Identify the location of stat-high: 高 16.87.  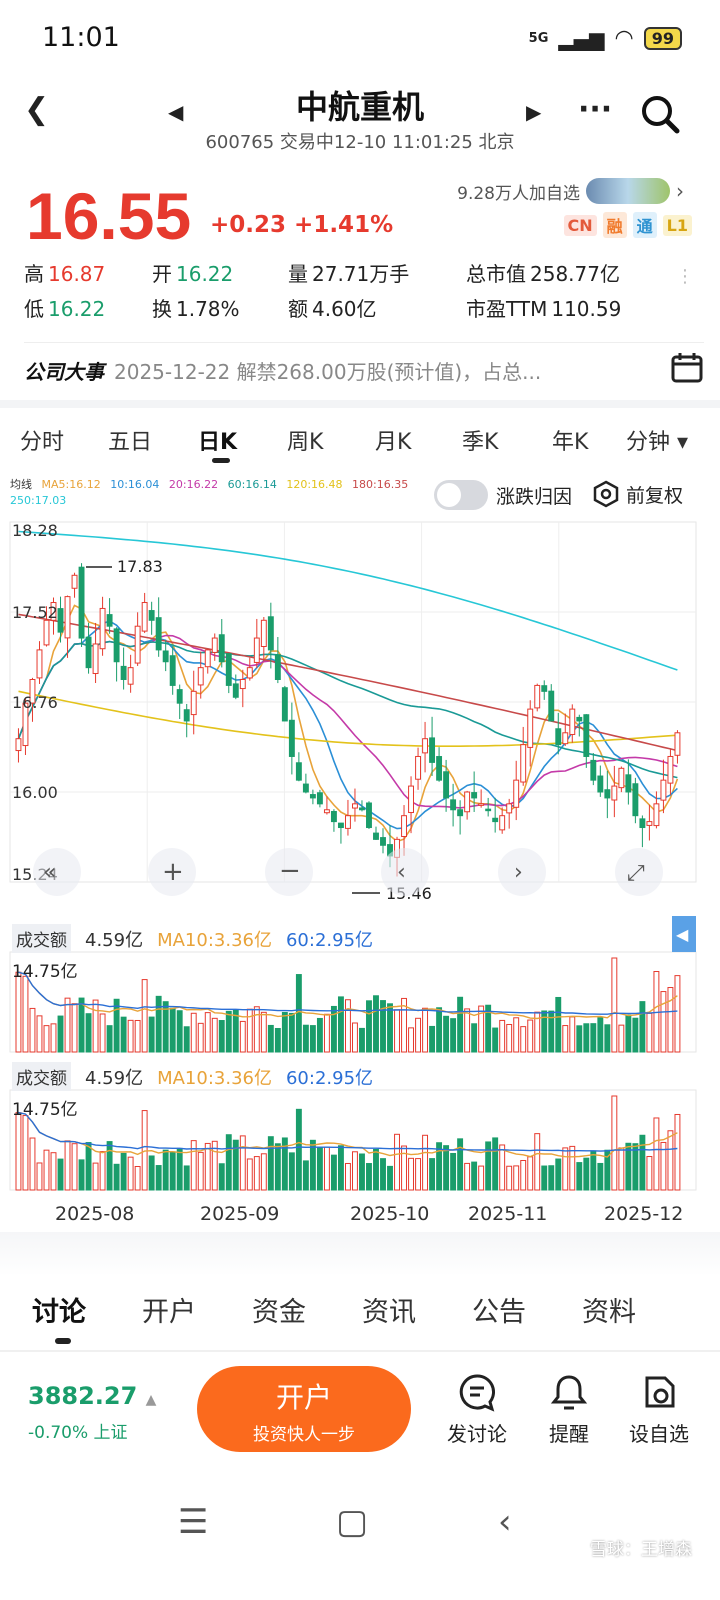
(65, 274).